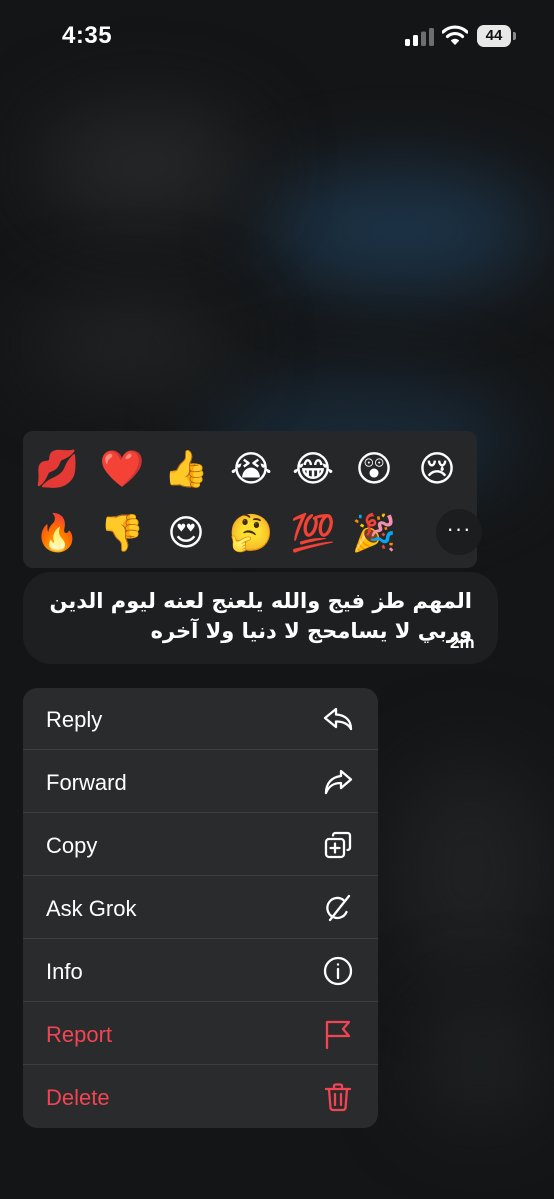 The image size is (554, 1199). Describe the element at coordinates (122, 533) in the screenshot. I see `reaction-thumbs-down: 👎` at that location.